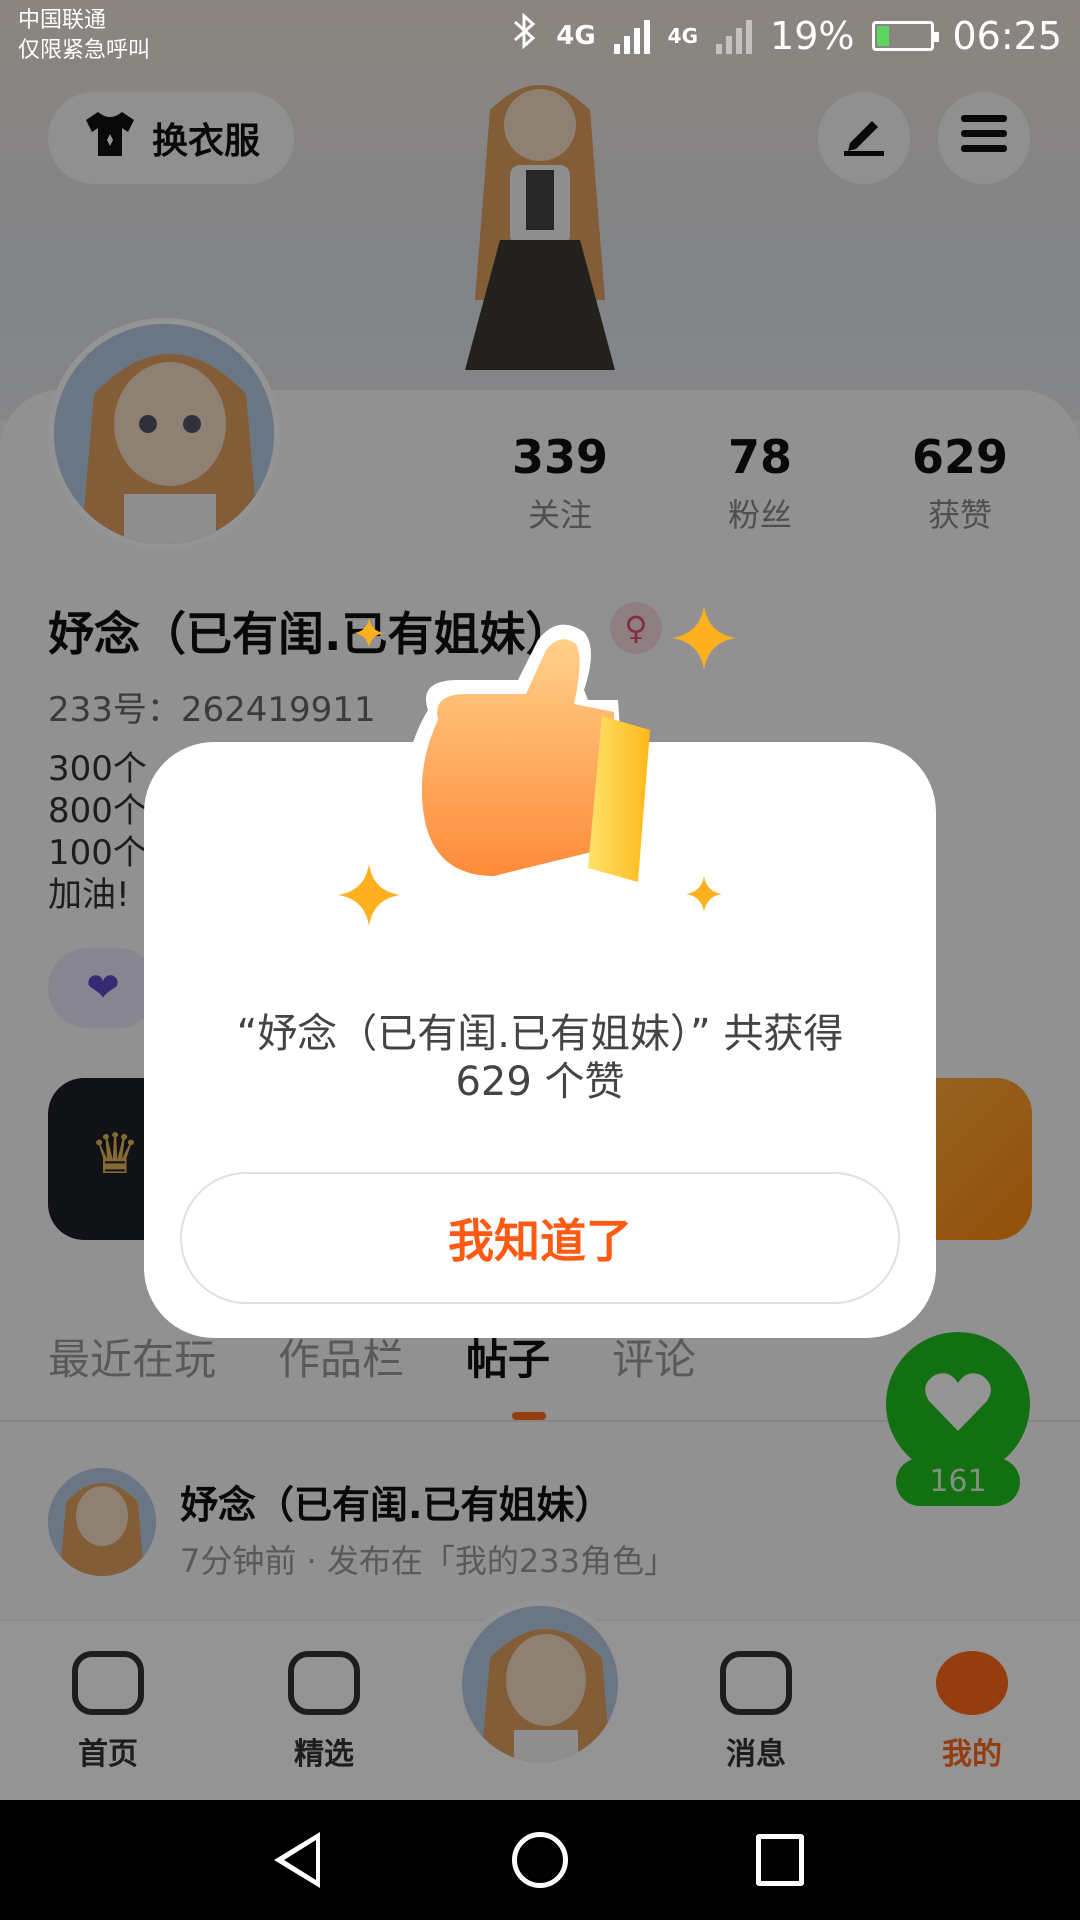  Describe the element at coordinates (906, 35) in the screenshot. I see `battery-icon` at that location.